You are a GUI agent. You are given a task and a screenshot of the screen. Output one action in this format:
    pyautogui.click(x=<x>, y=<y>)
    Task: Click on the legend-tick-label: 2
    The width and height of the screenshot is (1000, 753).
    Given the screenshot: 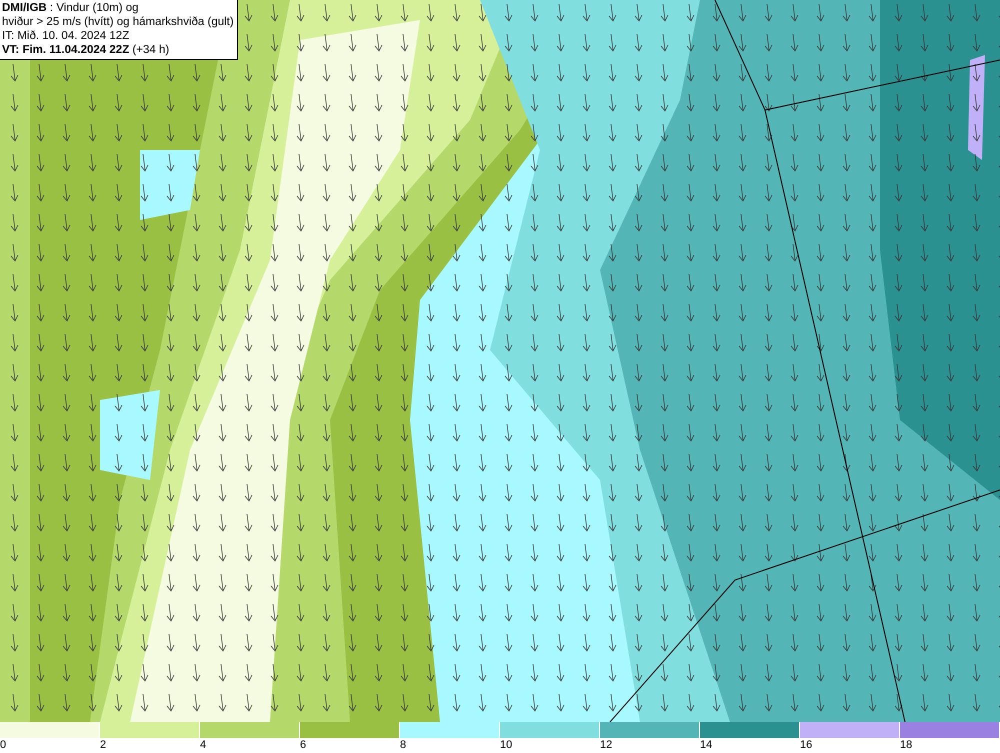 What is the action you would take?
    pyautogui.click(x=103, y=745)
    